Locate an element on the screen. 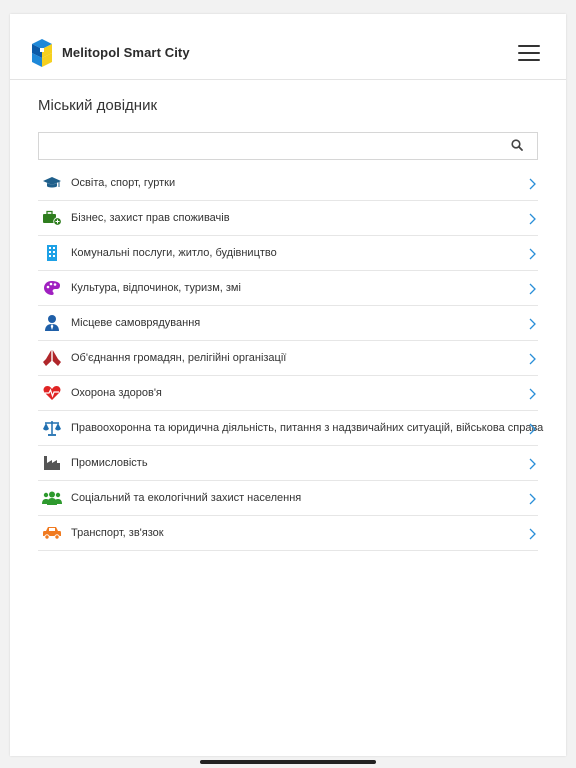  search-icon is located at coordinates (517, 145).